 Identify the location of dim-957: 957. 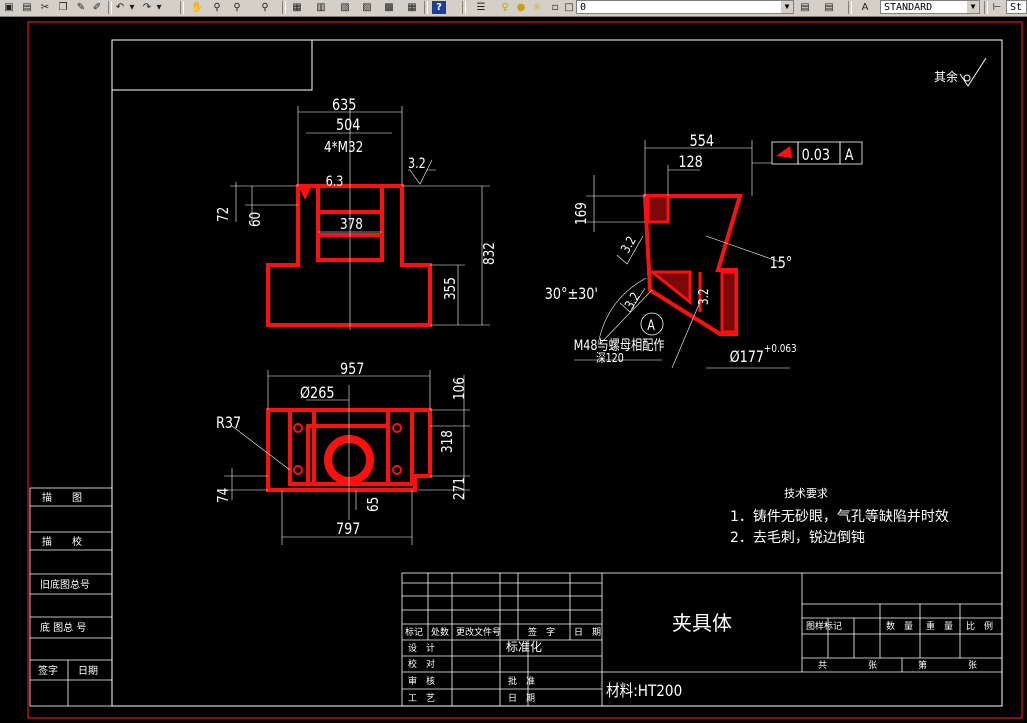
(352, 370).